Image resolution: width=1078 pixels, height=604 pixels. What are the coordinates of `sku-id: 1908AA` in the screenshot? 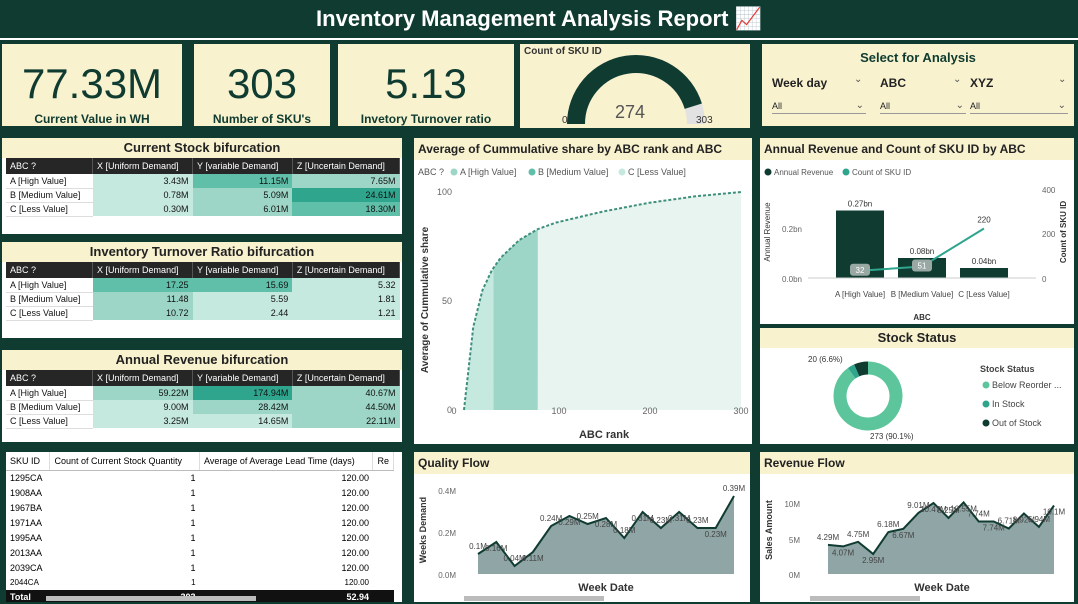 It's located at (28, 492).